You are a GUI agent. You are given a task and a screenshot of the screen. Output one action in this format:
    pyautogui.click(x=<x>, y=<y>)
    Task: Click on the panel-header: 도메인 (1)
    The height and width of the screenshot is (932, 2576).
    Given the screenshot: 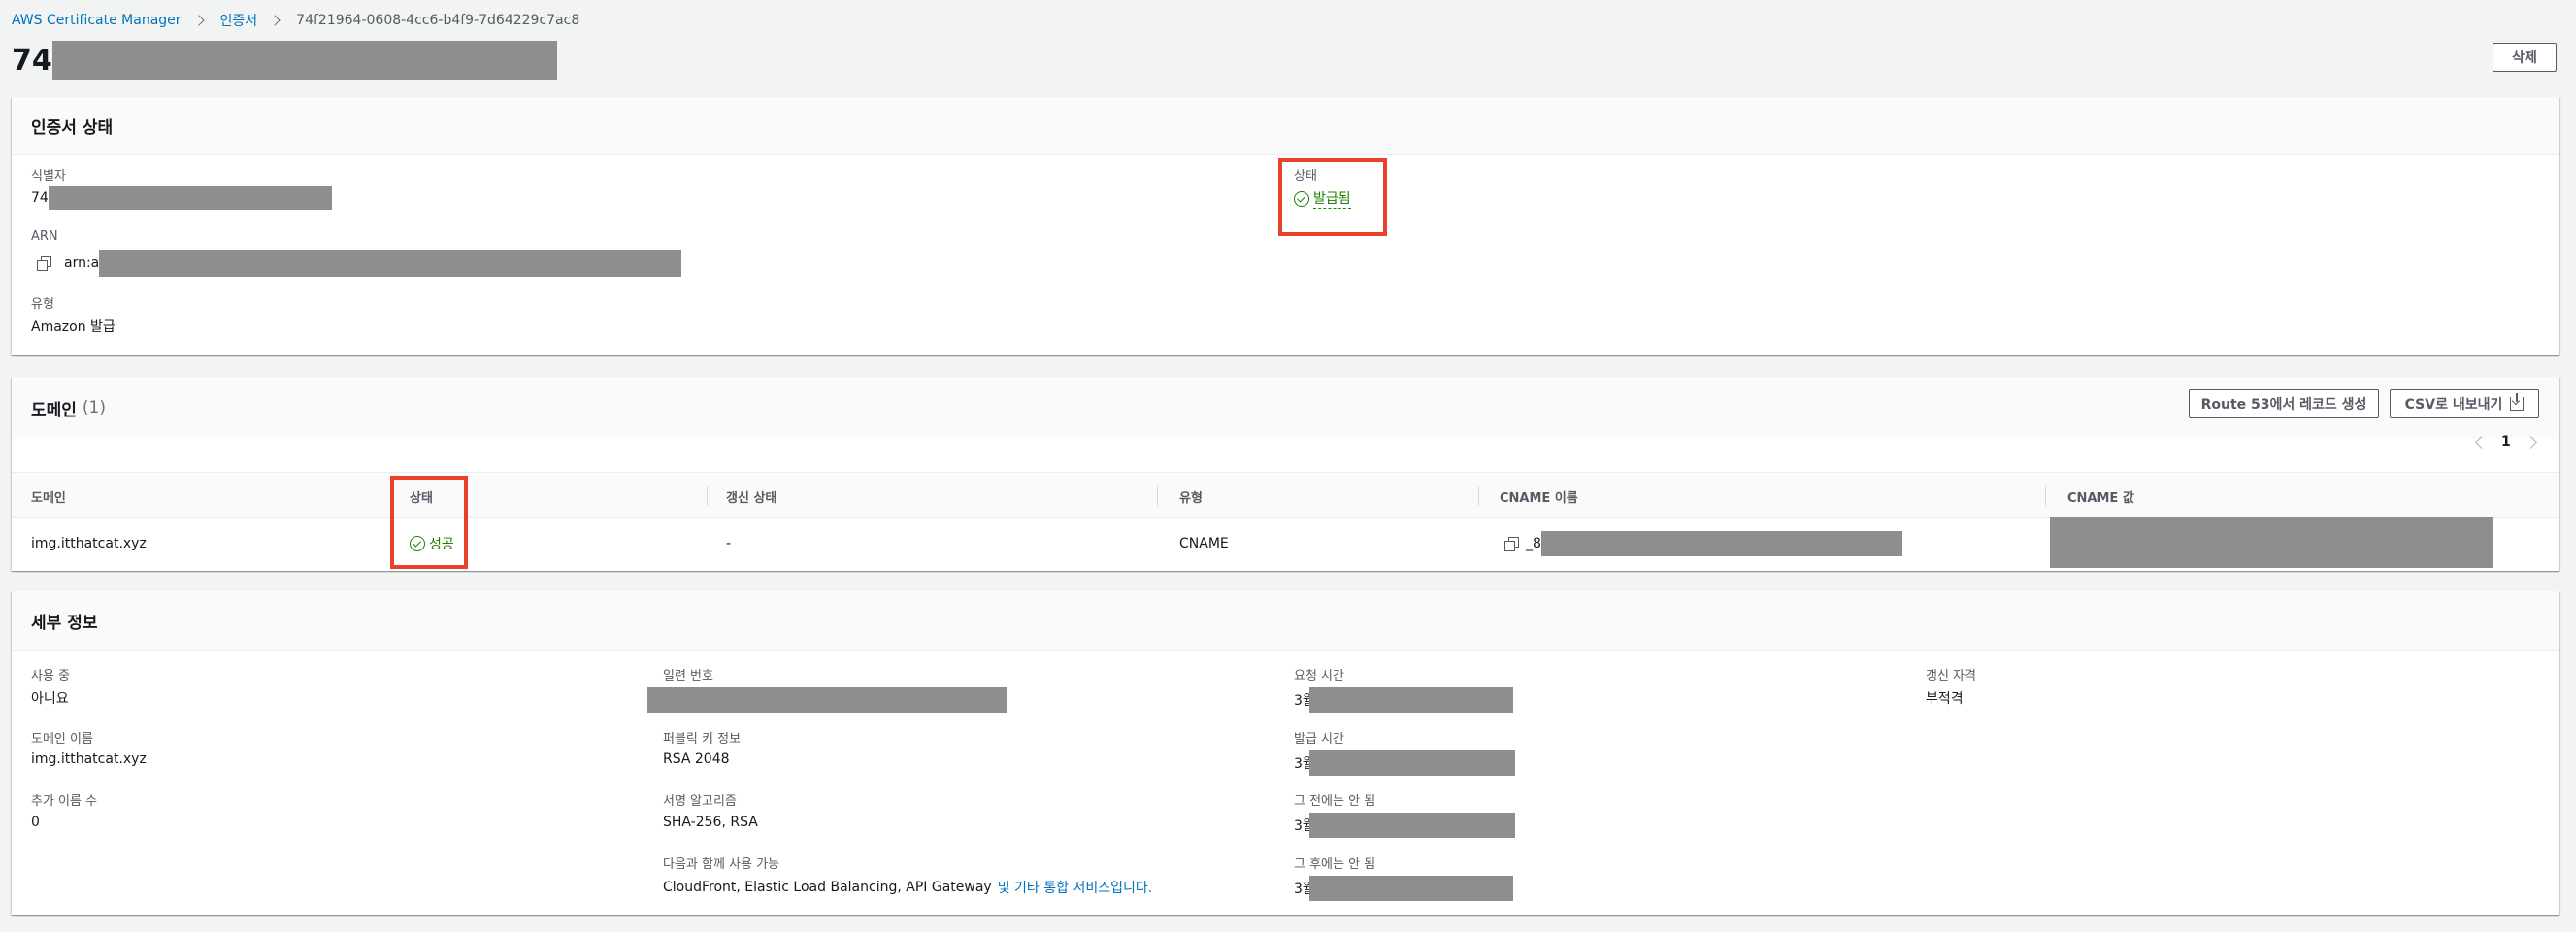 What is the action you would take?
    pyautogui.click(x=1285, y=408)
    